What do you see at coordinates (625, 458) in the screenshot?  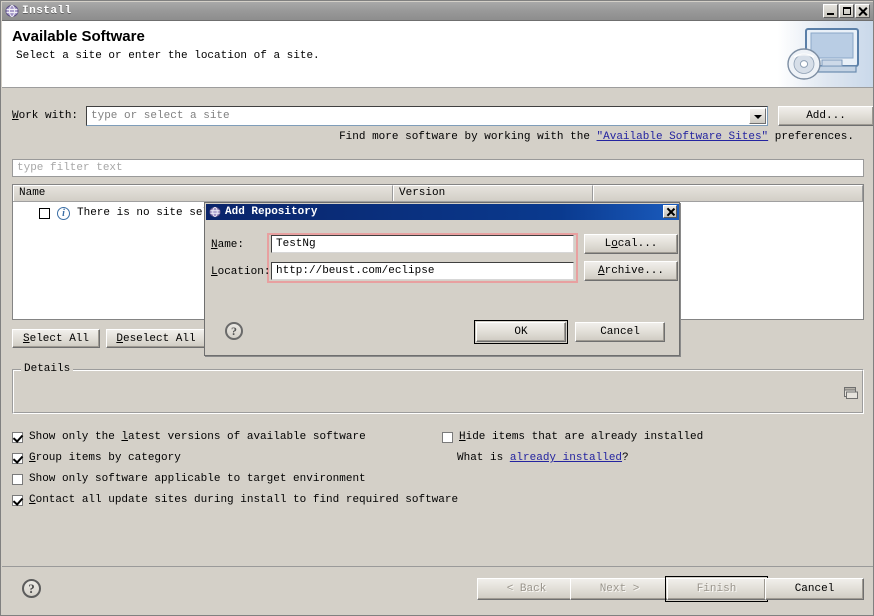 I see `what-is-suffix: ?` at bounding box center [625, 458].